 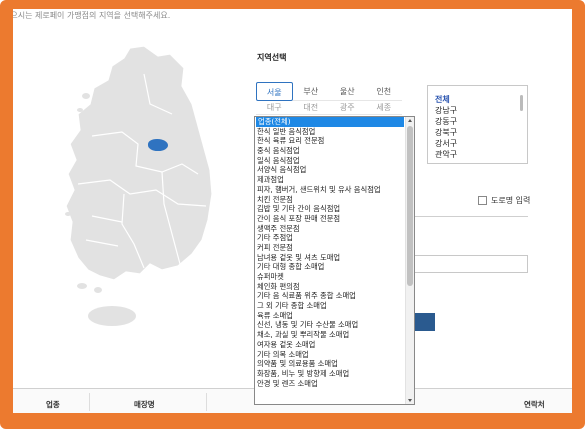 What do you see at coordinates (330, 296) in the screenshot?
I see `category-option: 기타 음 식료품 위주 종합 소매업` at bounding box center [330, 296].